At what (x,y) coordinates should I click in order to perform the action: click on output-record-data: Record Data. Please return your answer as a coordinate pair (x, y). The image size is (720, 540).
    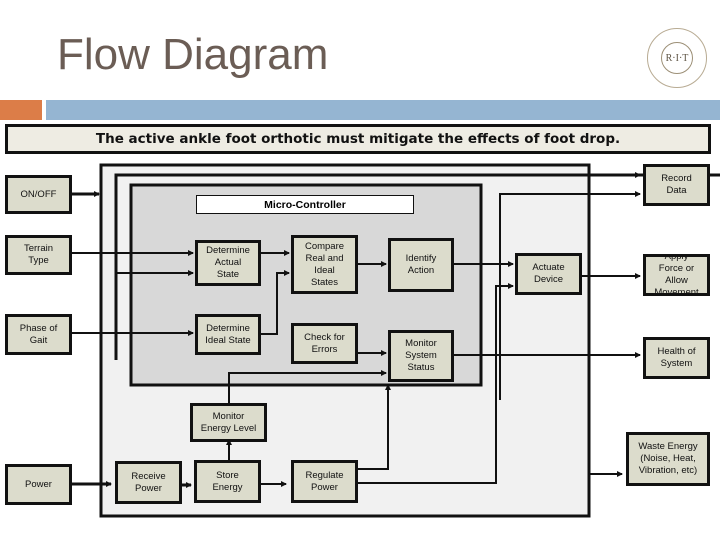
    Looking at the image, I should click on (676, 185).